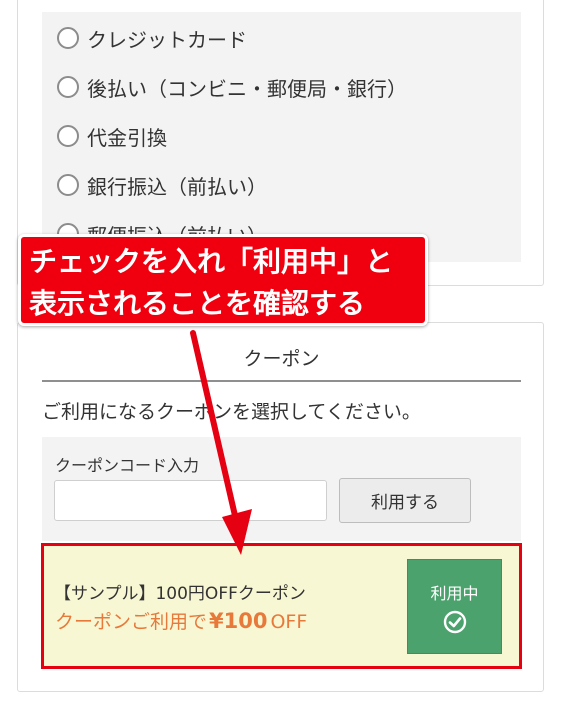 This screenshot has height=709, width=562. Describe the element at coordinates (454, 606) in the screenshot. I see `coupon-in-use-button: 利用中` at that location.